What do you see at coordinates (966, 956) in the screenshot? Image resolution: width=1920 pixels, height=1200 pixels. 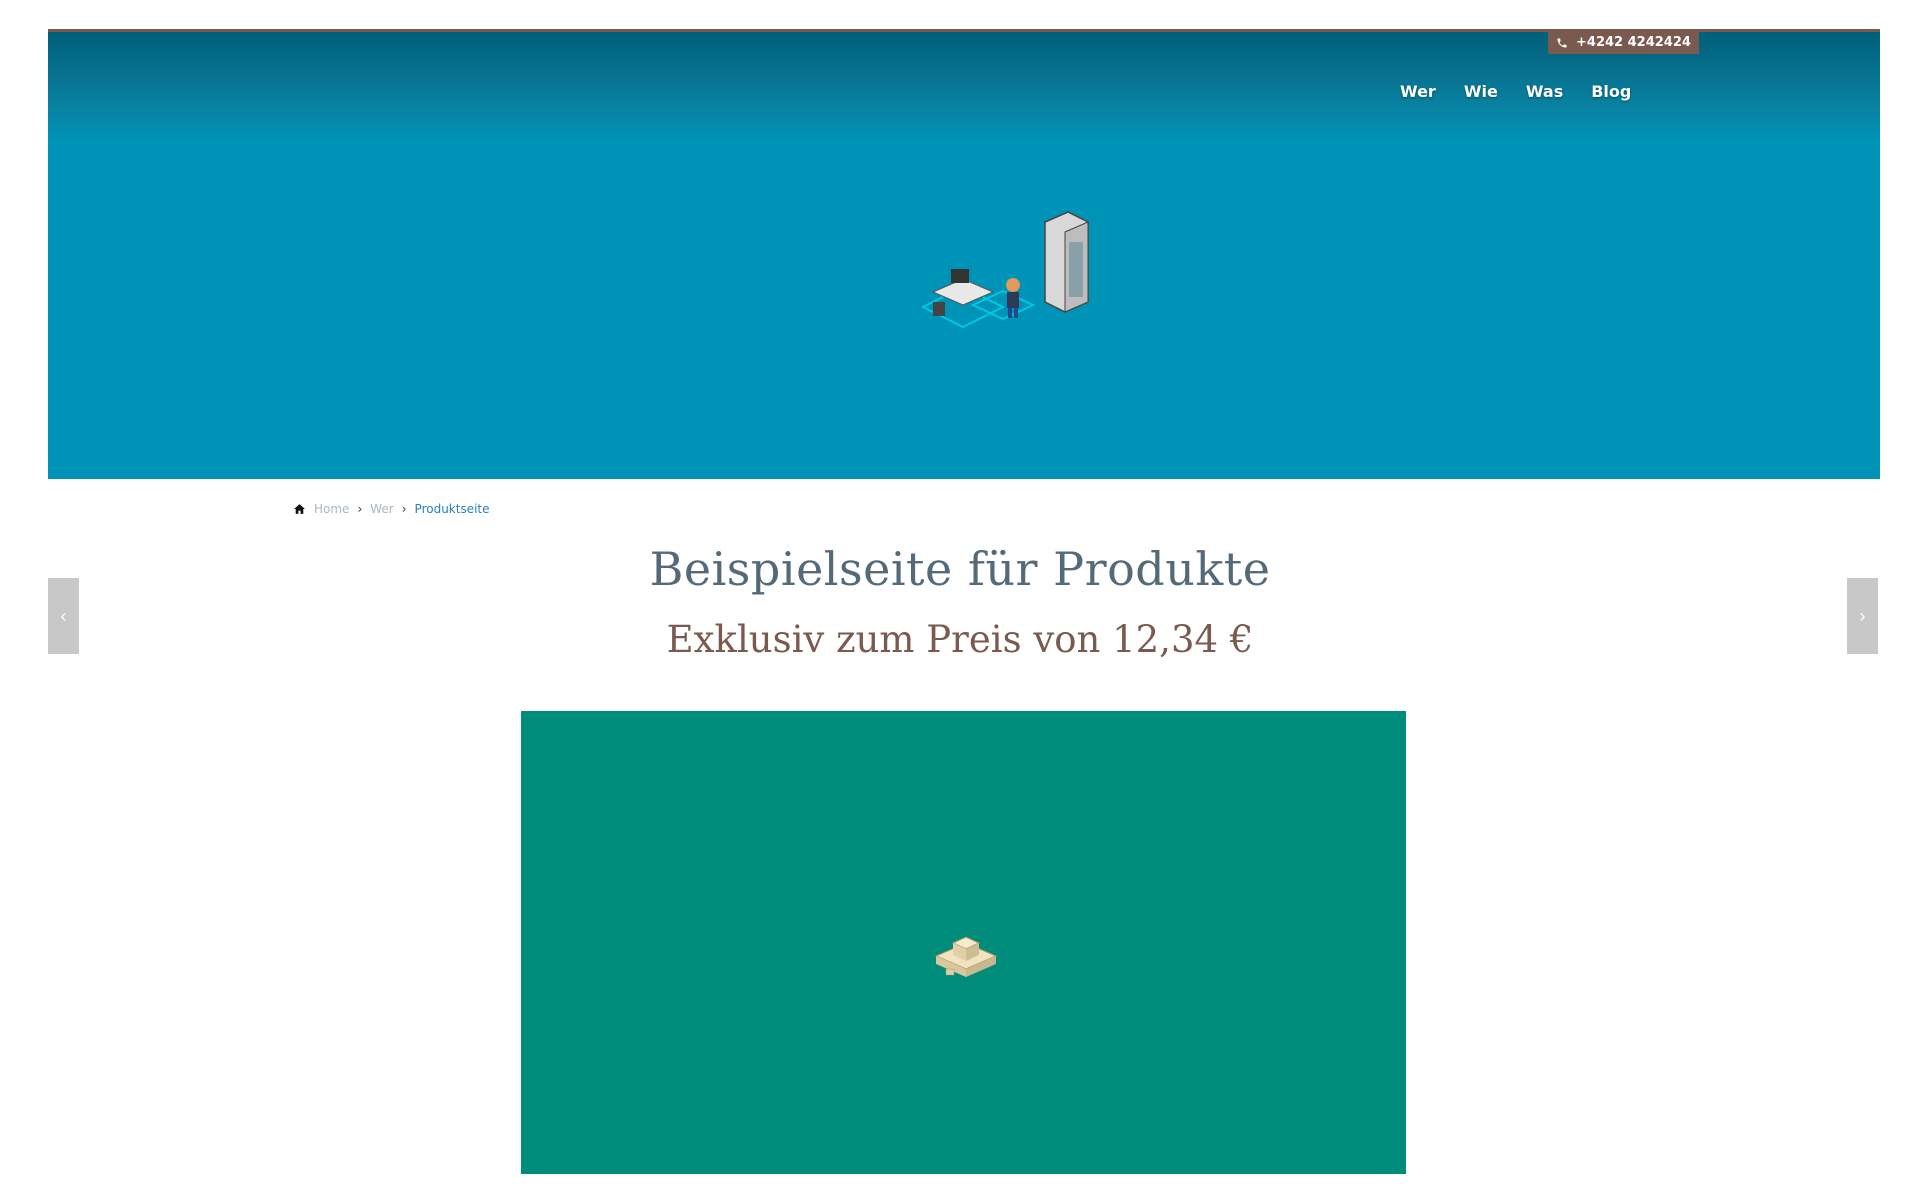 I see `package-illustration` at bounding box center [966, 956].